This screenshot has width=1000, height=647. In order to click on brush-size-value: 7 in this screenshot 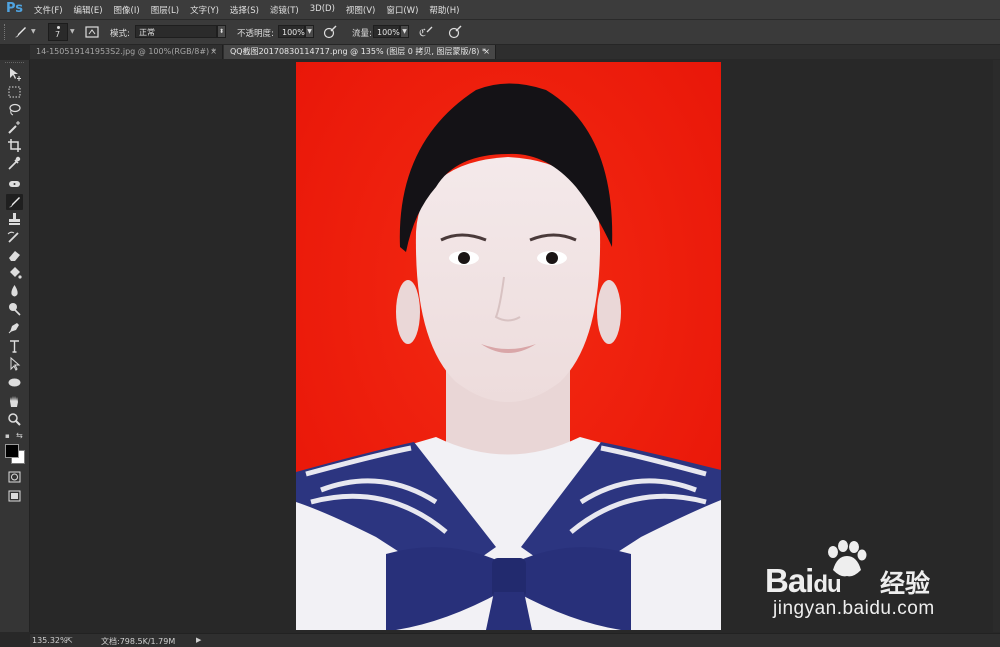, I will do `click(58, 34)`.